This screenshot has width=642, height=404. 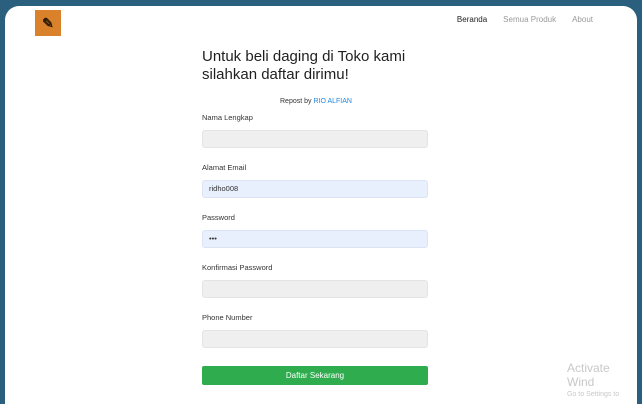 I want to click on top-nav: Beranda Semua Produk About, so click(x=525, y=19).